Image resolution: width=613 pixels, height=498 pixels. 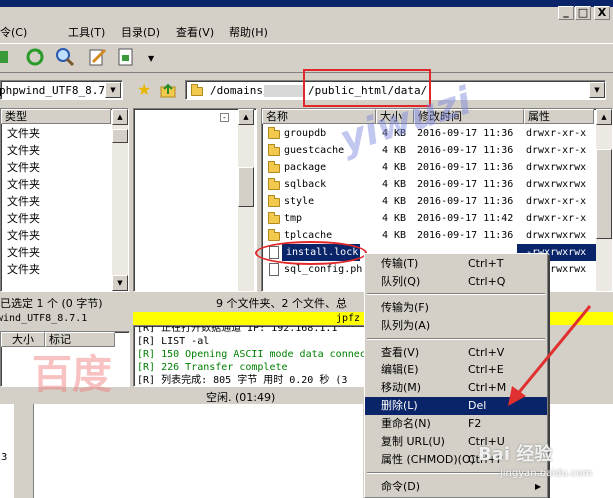 What do you see at coordinates (140, 32) in the screenshot?
I see `menu-directory: 目录(D)` at bounding box center [140, 32].